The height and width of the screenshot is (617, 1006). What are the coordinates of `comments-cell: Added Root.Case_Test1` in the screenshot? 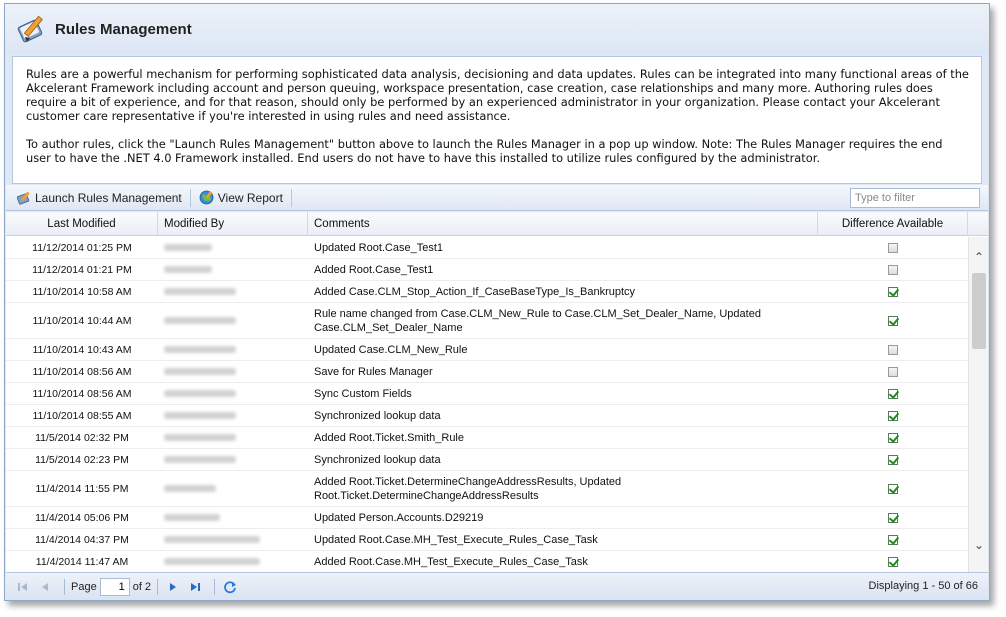 It's located at (374, 269).